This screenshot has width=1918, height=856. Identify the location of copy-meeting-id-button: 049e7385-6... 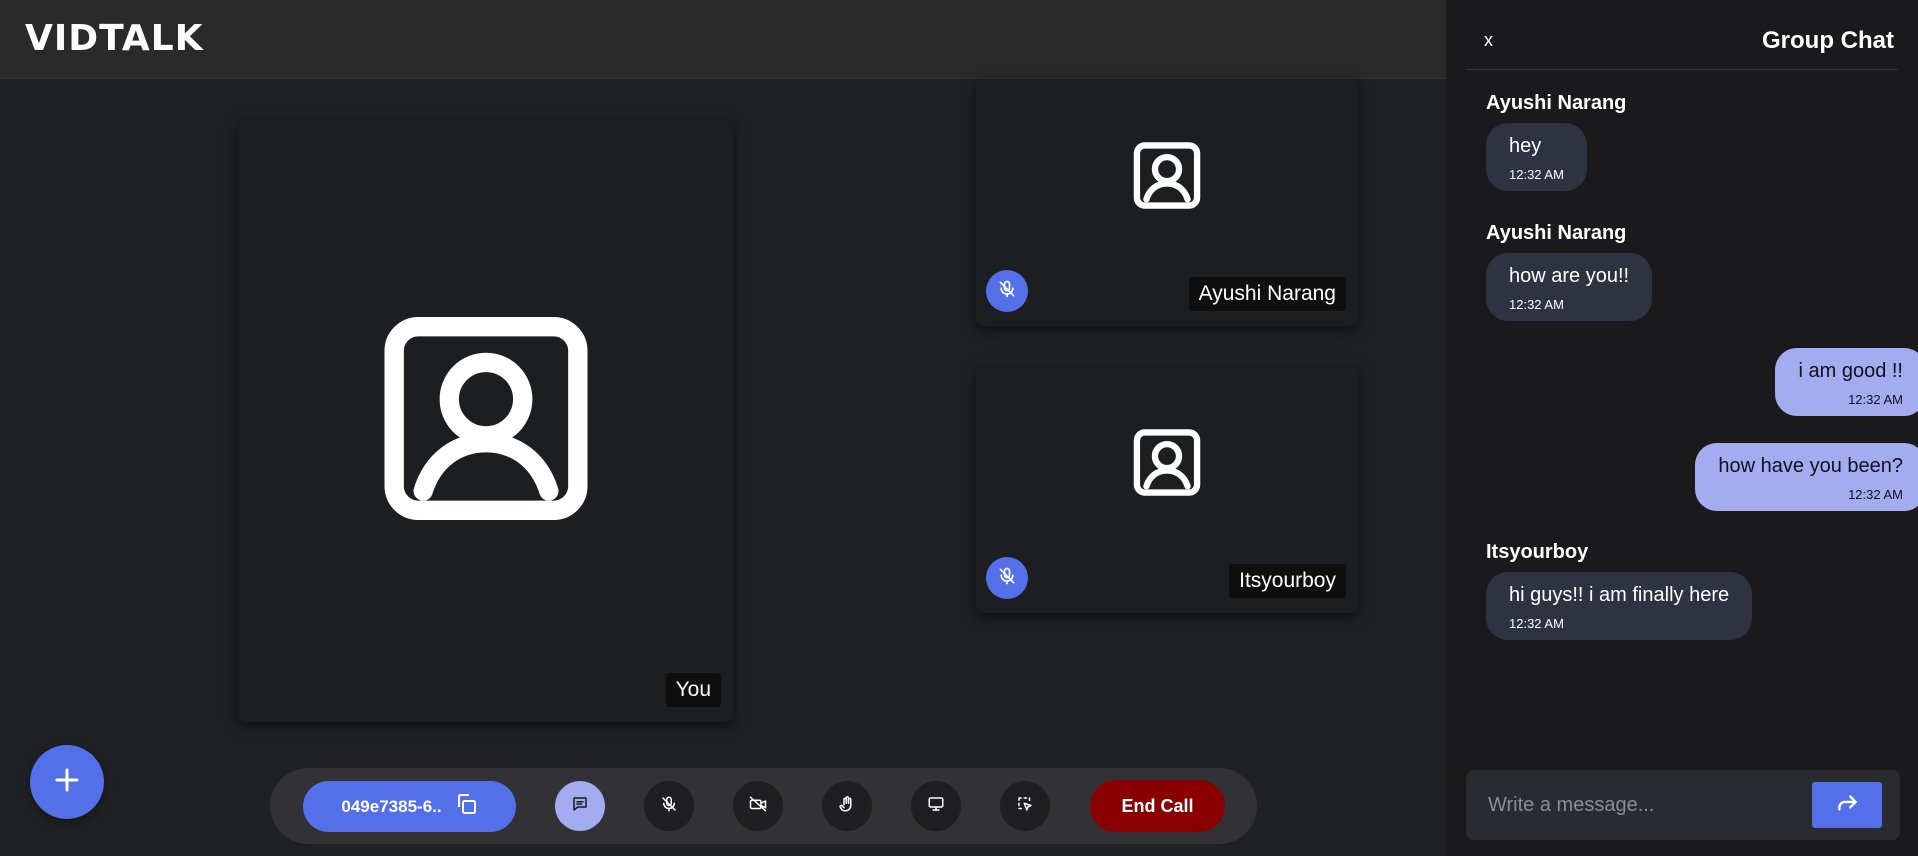
(409, 806).